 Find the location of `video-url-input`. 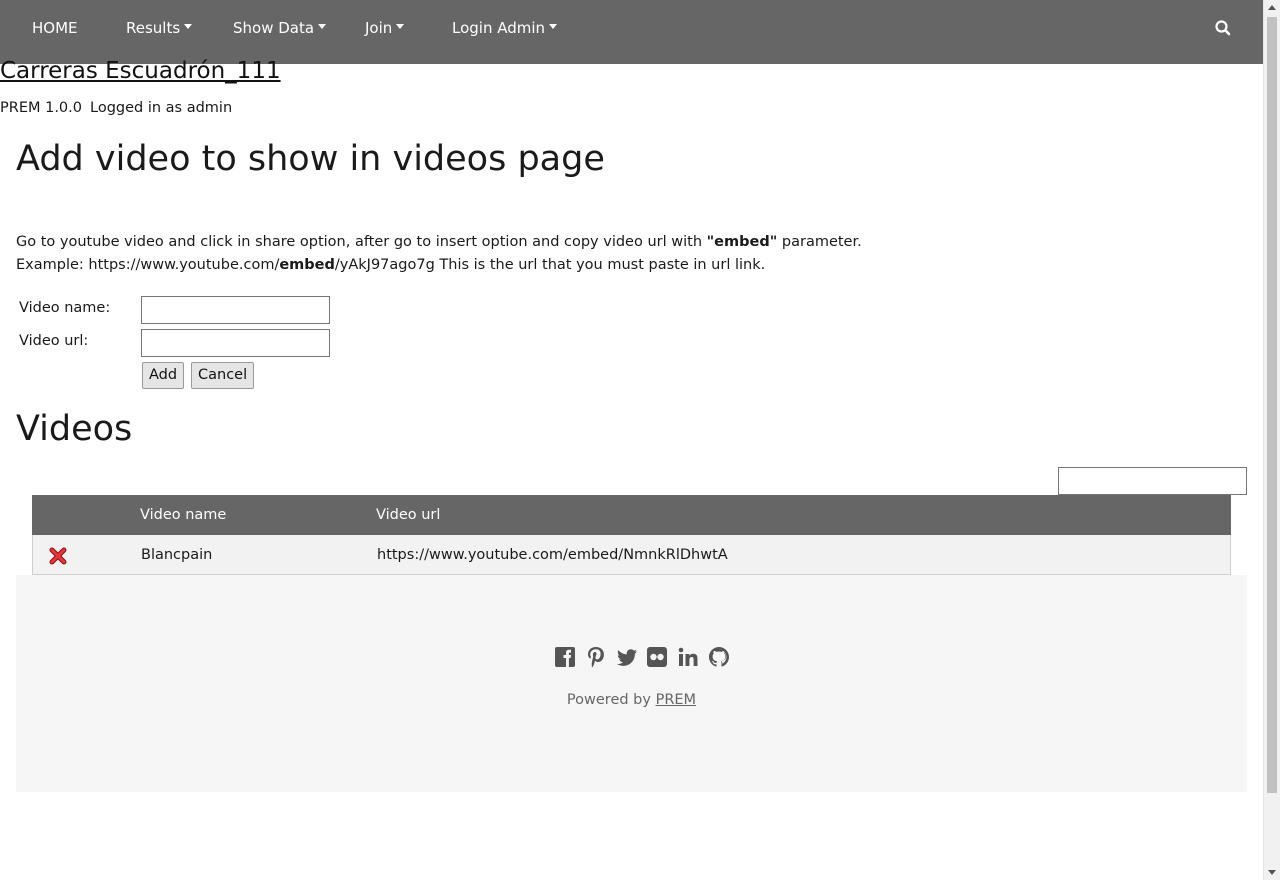

video-url-input is located at coordinates (235, 343).